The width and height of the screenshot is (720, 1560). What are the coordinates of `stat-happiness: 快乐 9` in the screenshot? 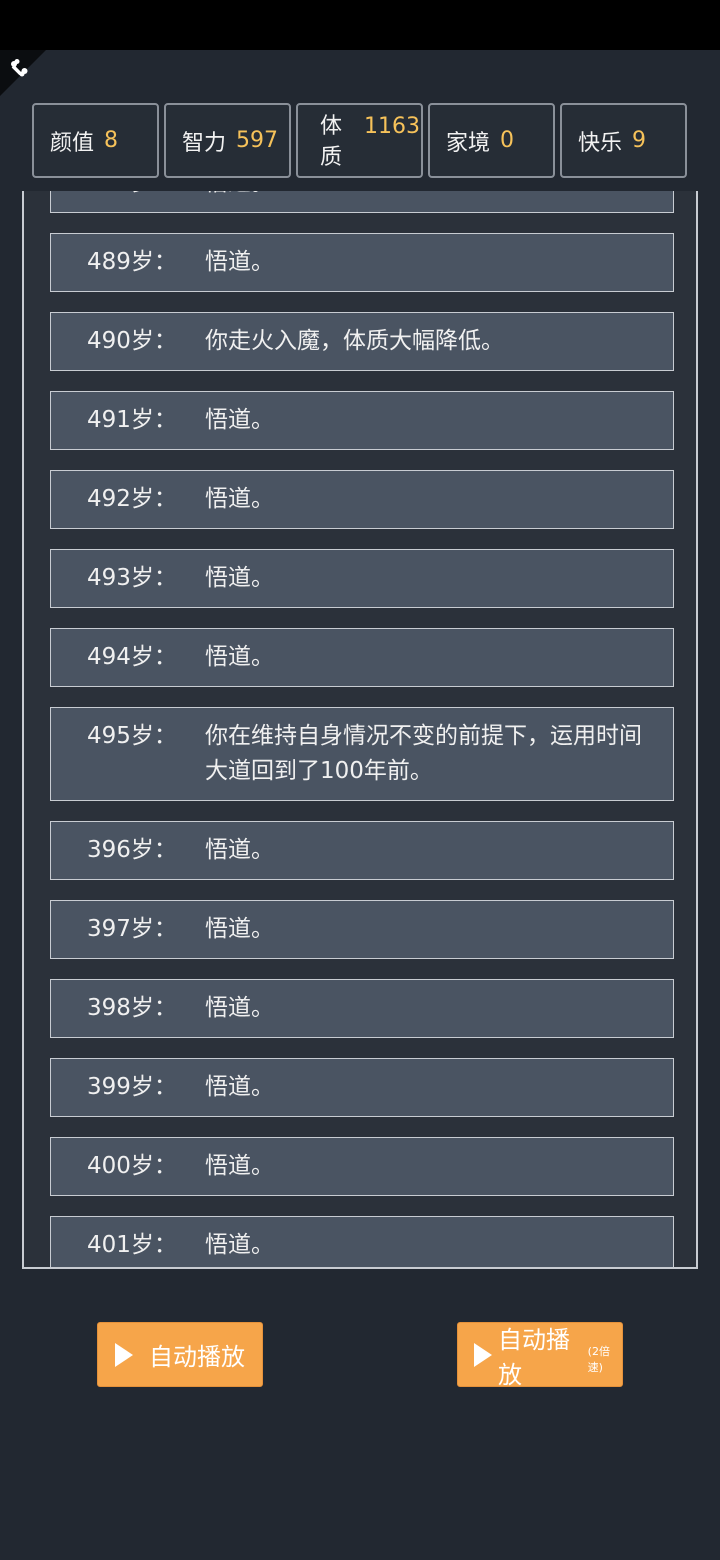 It's located at (623, 140).